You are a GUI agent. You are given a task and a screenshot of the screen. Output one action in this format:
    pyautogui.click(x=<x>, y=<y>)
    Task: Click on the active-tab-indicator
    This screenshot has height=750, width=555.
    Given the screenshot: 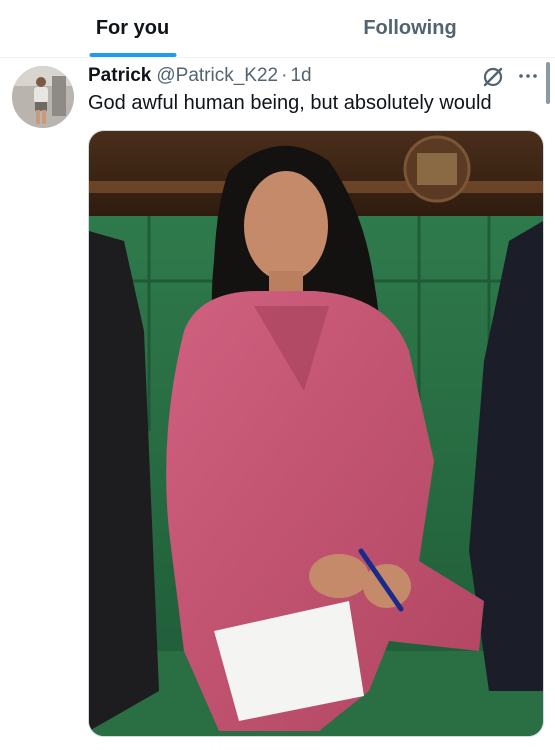 What is the action you would take?
    pyautogui.click(x=132, y=55)
    